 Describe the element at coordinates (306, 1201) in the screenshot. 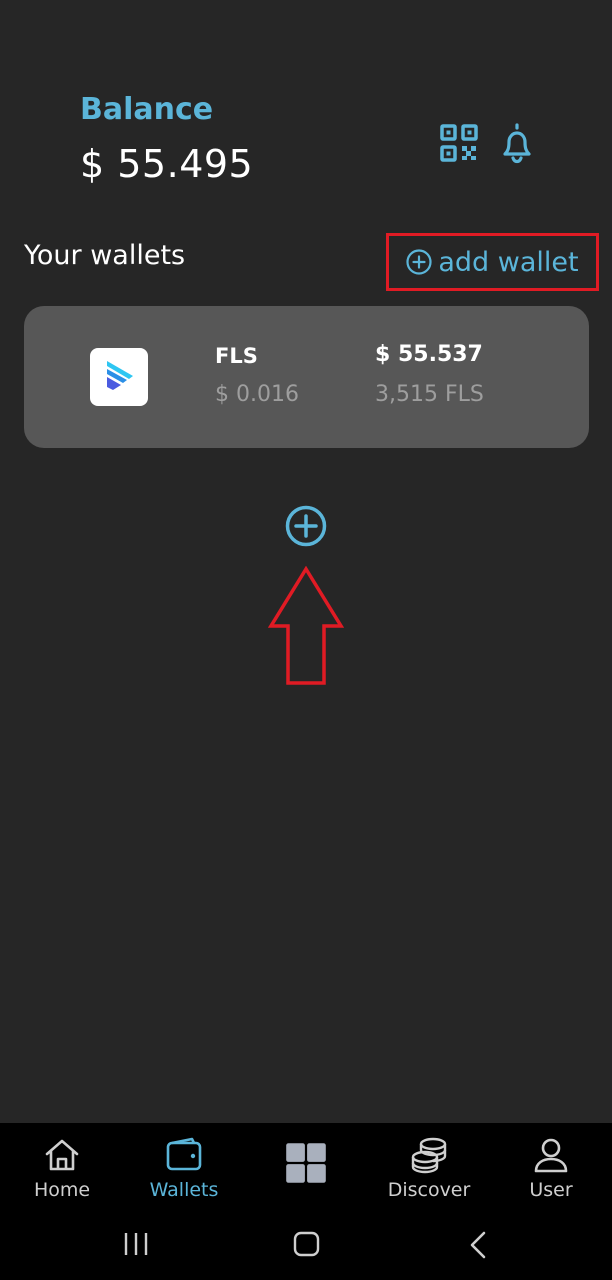

I see `bottom-navigation: Home Wallets Discover User` at that location.